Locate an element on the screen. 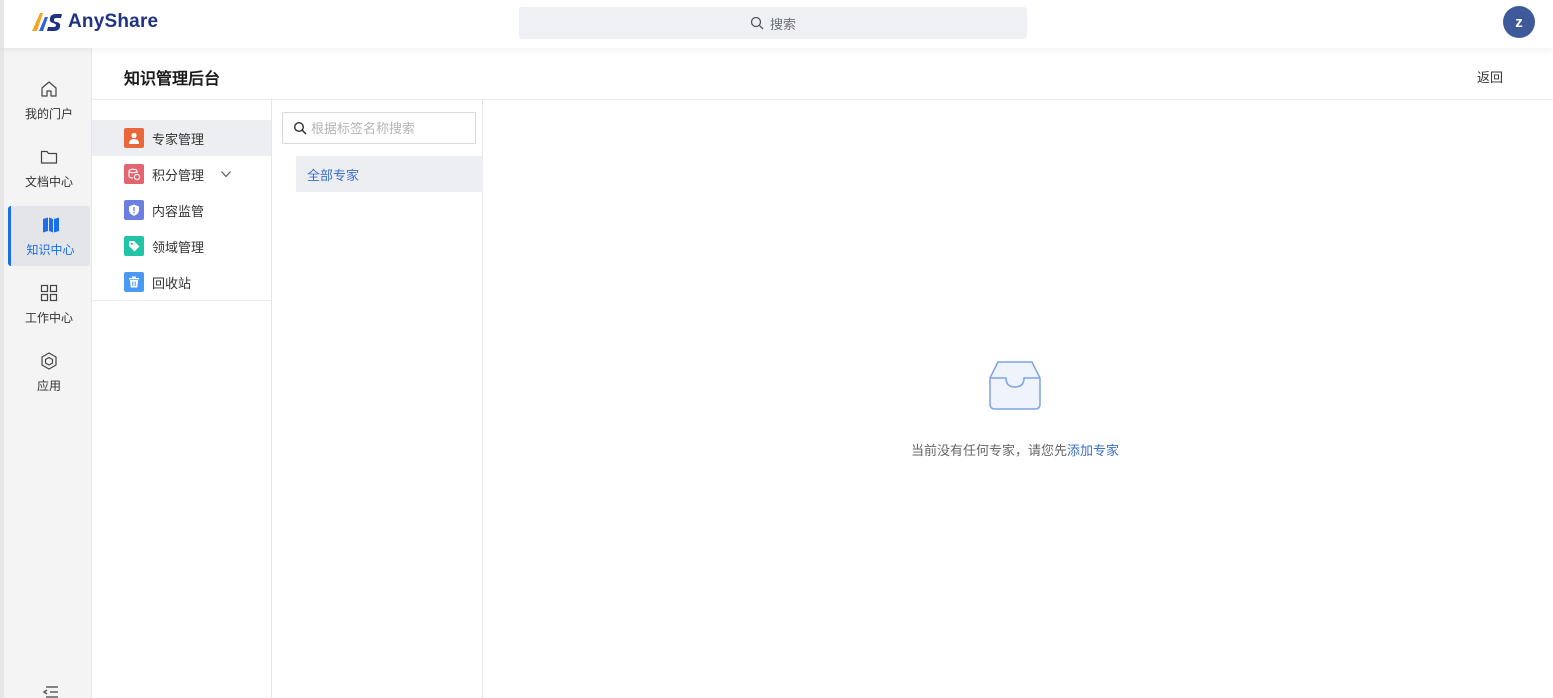 Image resolution: width=1553 pixels, height=698 pixels. submenu-item-domains: 领域管理 is located at coordinates (181, 246).